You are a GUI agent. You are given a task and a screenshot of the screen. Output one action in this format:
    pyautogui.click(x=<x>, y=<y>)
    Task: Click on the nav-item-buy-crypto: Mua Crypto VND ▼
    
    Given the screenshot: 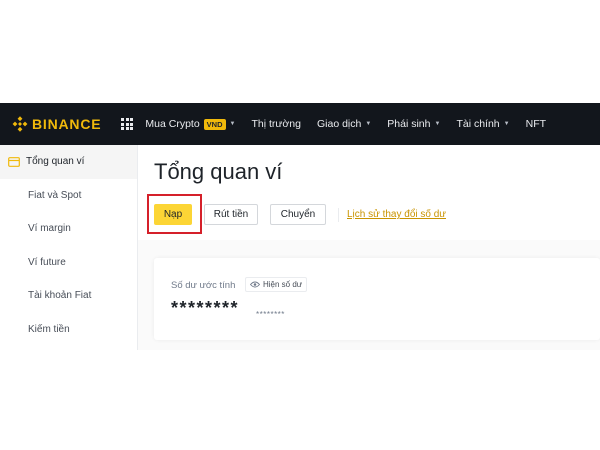 What is the action you would take?
    pyautogui.click(x=190, y=124)
    